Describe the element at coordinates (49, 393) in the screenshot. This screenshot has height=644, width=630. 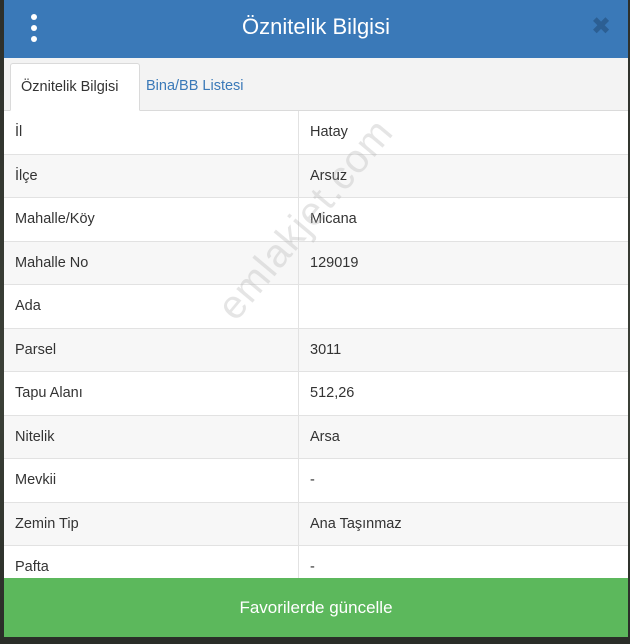
I see `attribute-key: Tapu Alanı` at that location.